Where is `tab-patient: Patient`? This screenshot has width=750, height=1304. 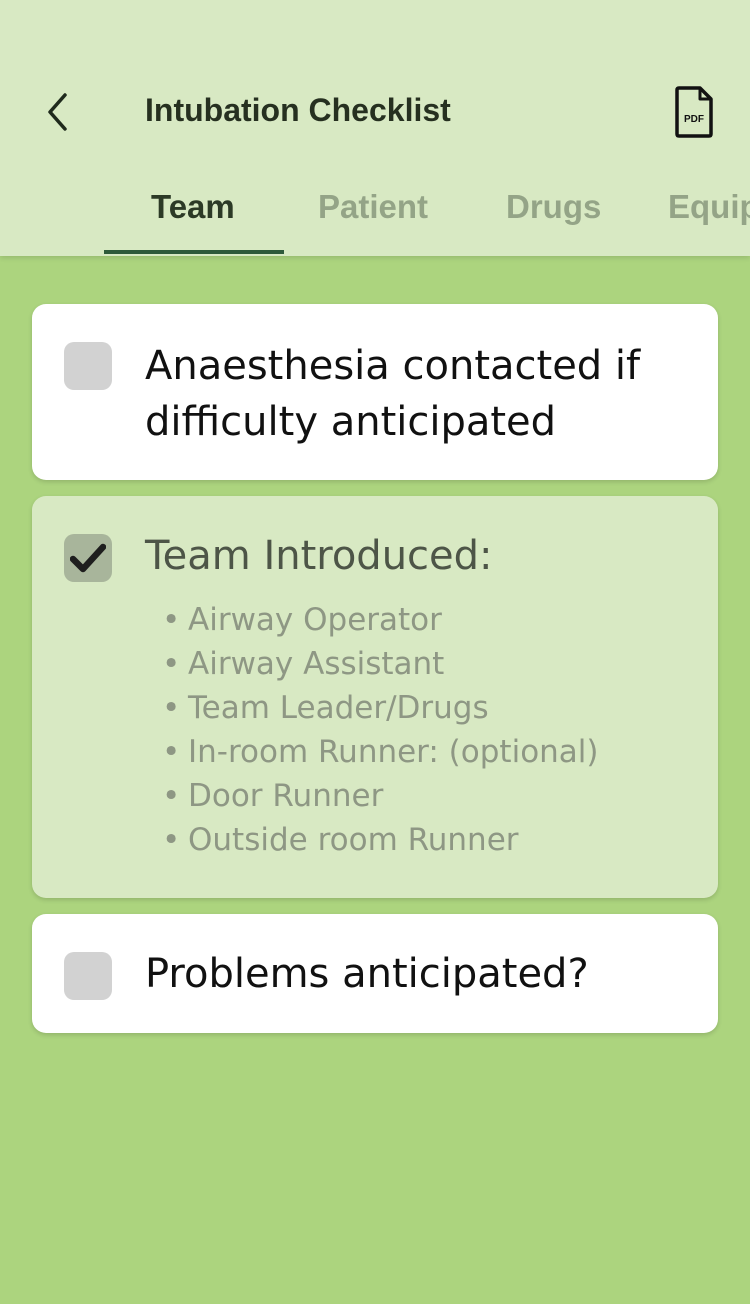
tab-patient: Patient is located at coordinates (373, 207).